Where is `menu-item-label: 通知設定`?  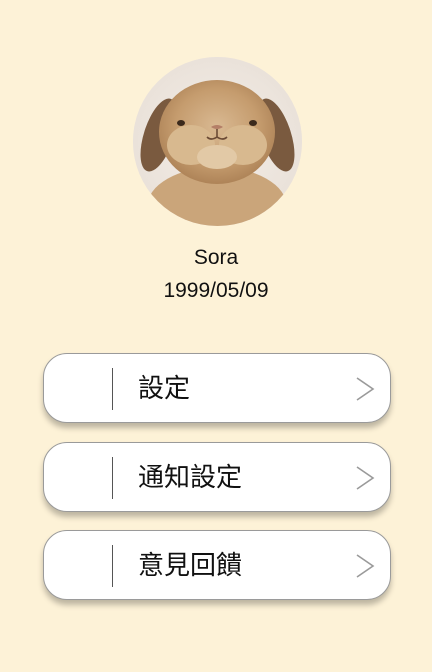 menu-item-label: 通知設定 is located at coordinates (190, 478).